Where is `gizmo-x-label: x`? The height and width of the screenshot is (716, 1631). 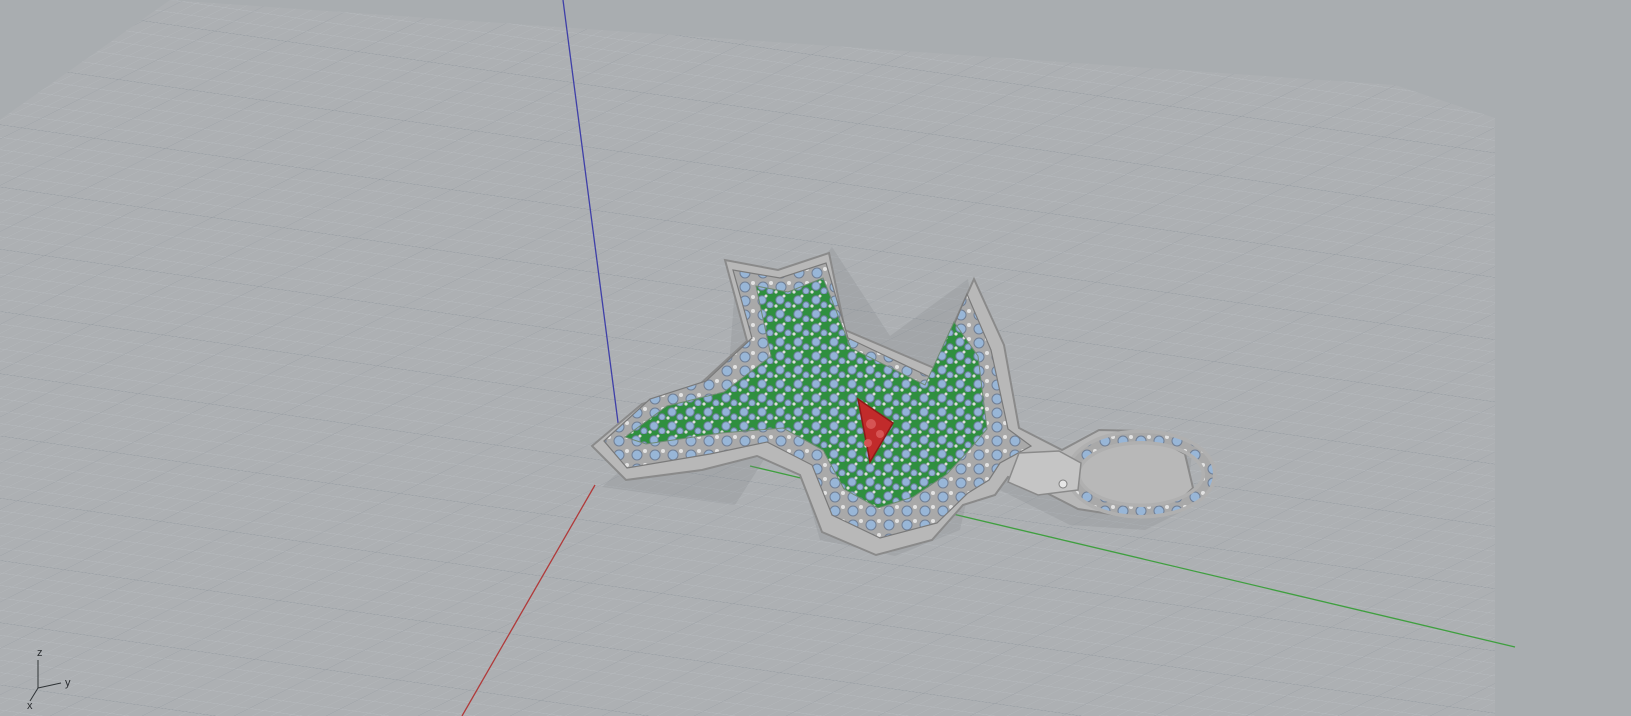 gizmo-x-label: x is located at coordinates (30, 706).